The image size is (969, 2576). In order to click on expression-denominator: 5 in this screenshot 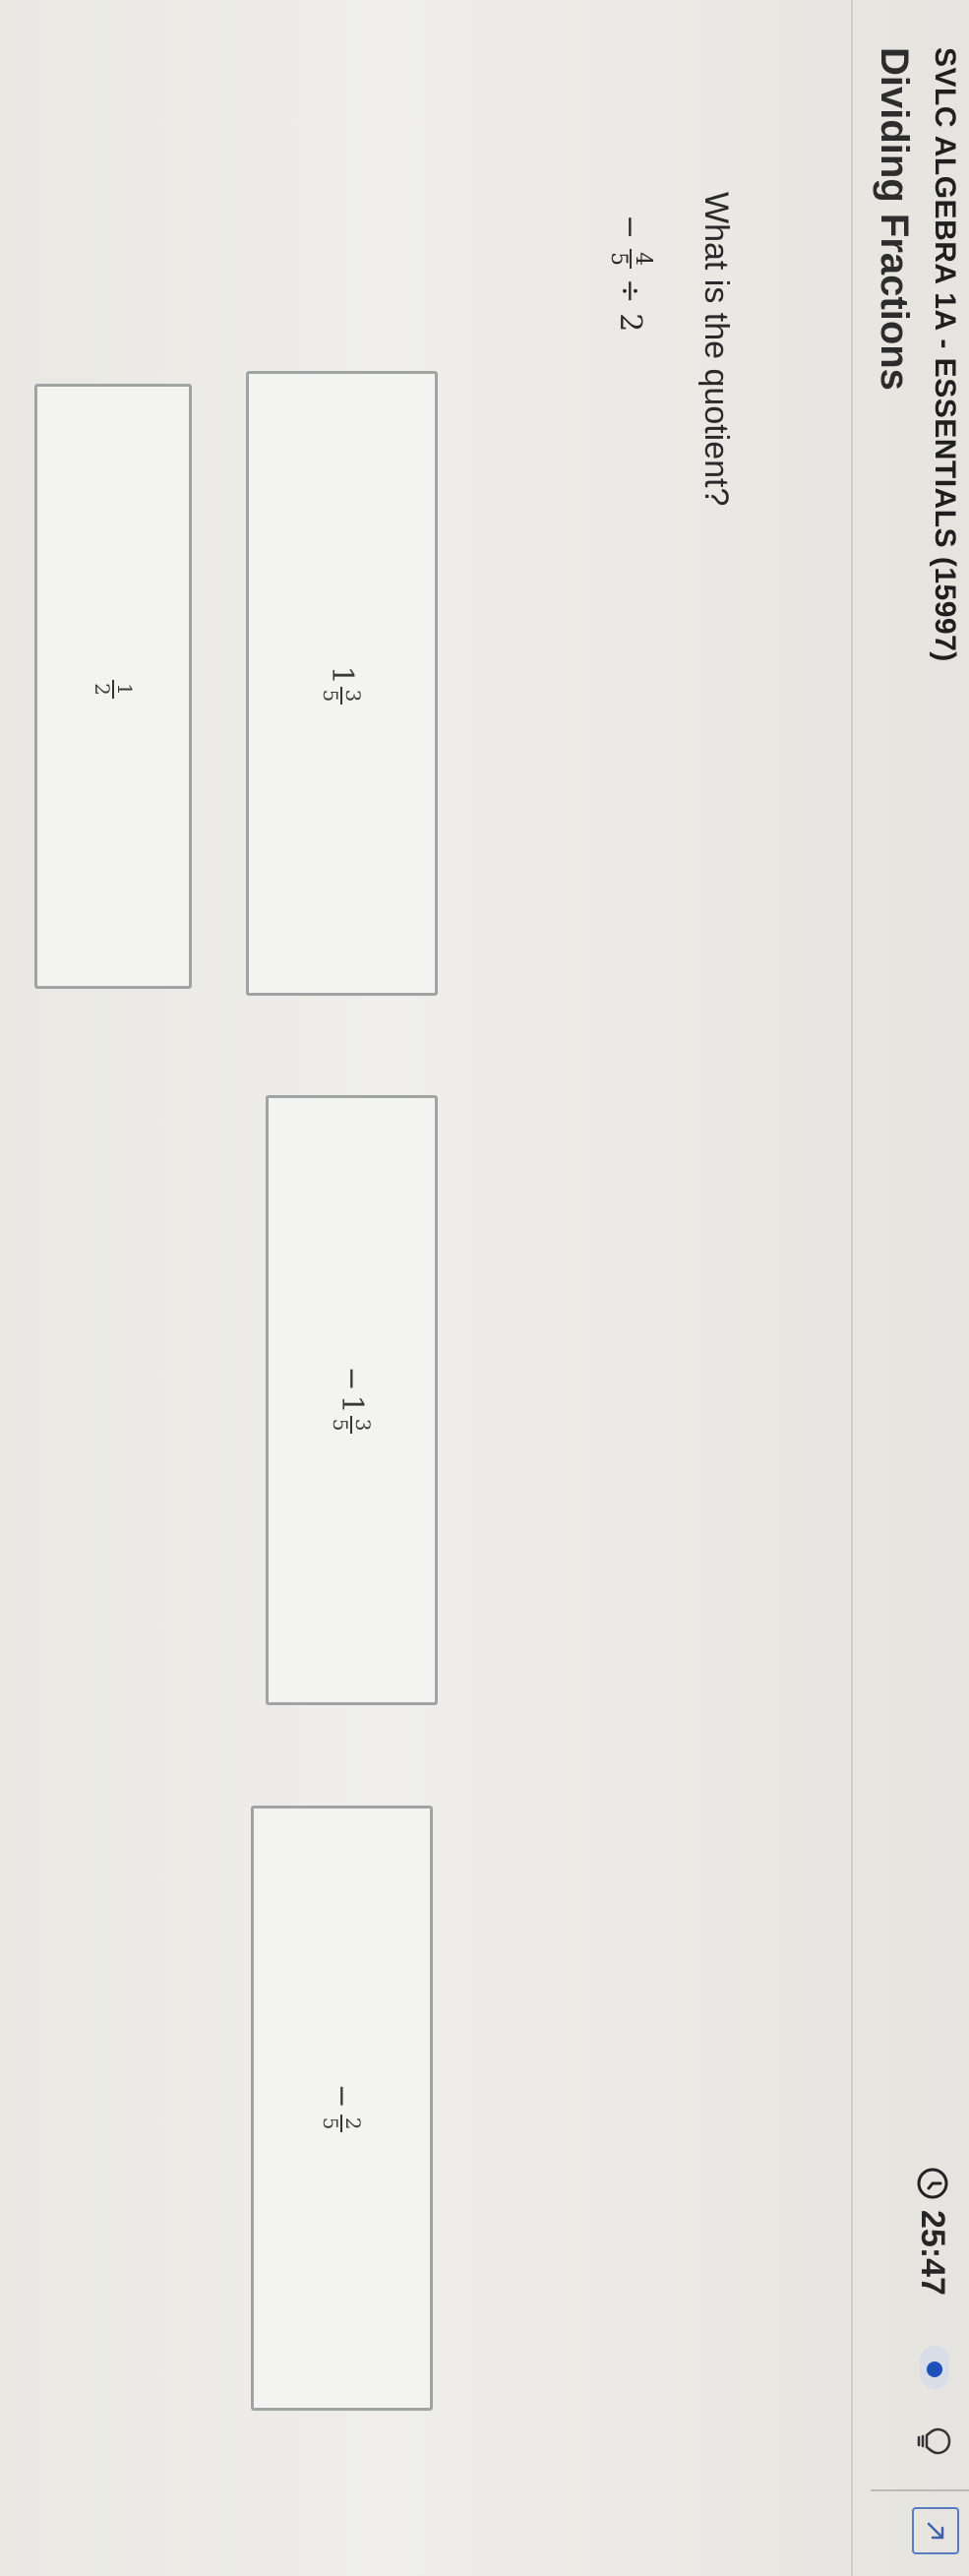, I will do `click(618, 259)`.